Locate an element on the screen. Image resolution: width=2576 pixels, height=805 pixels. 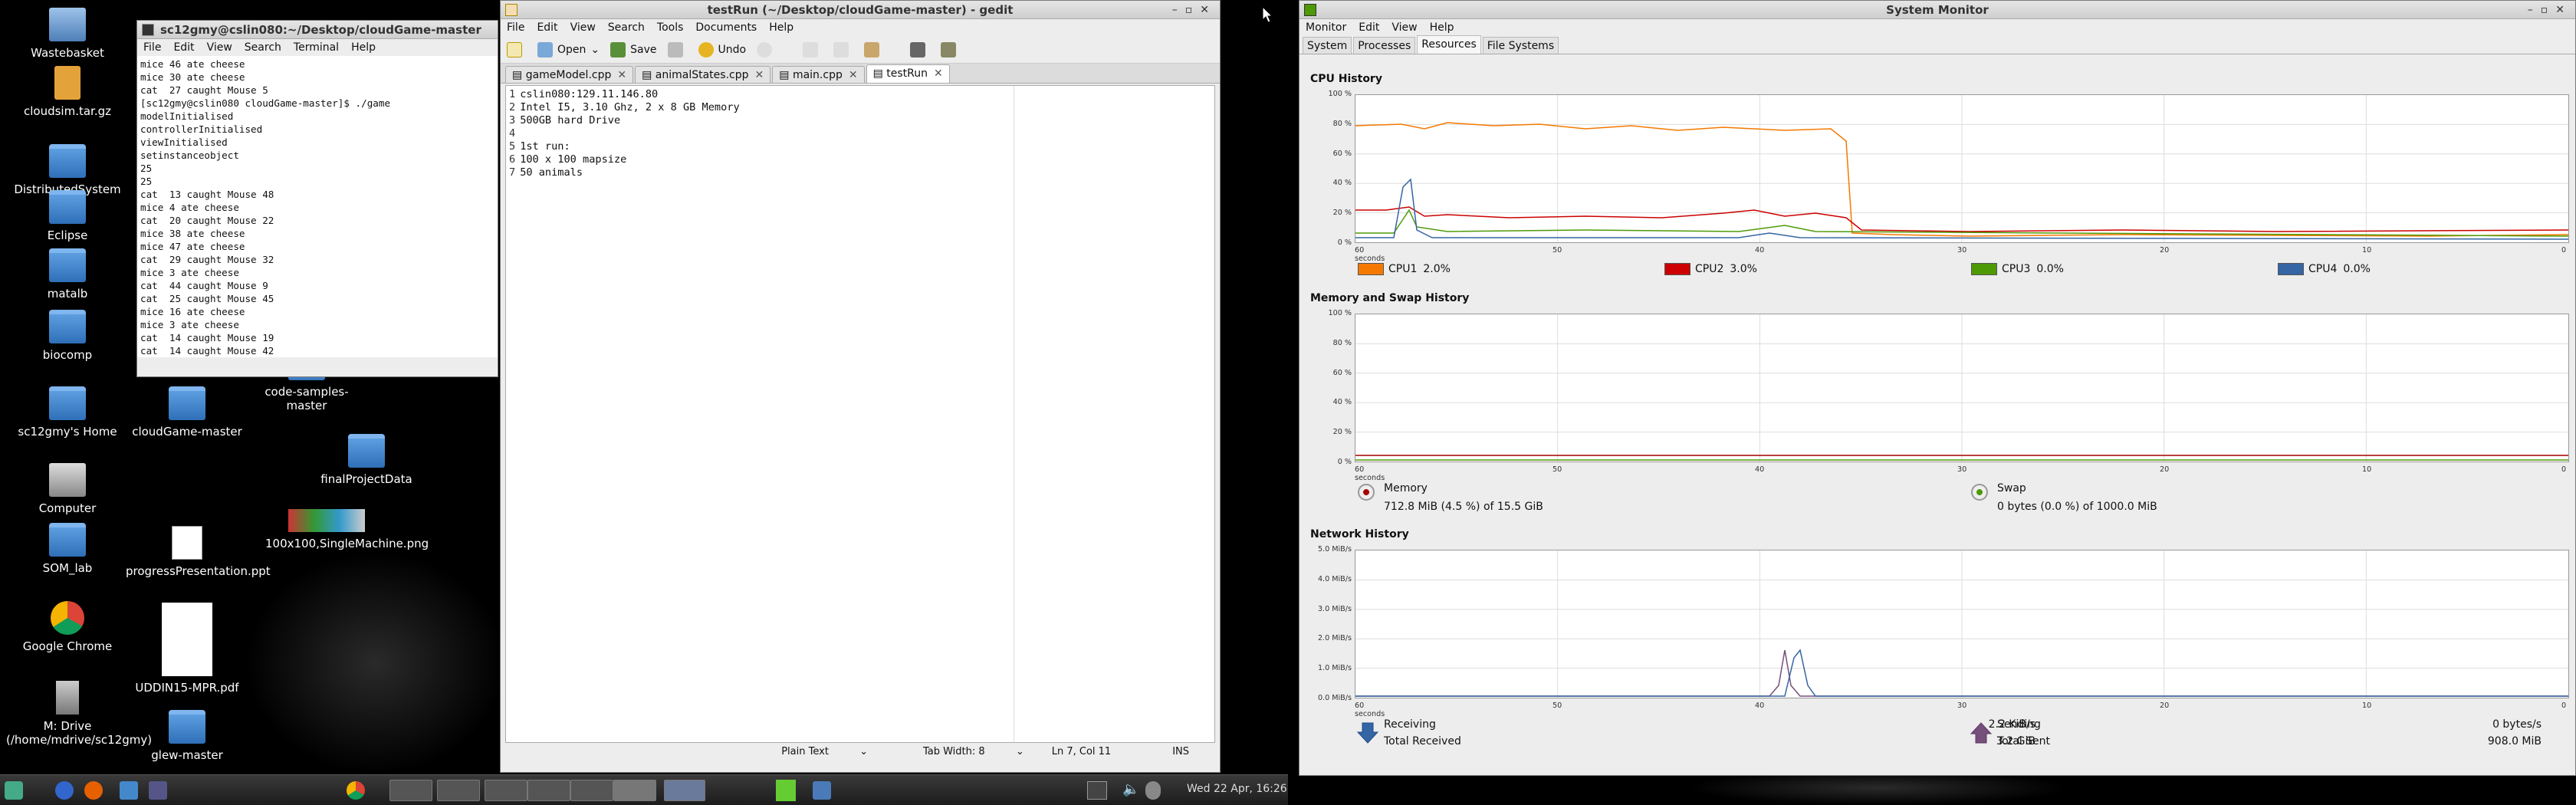
language-selector: Plain Text ⌄ is located at coordinates (811, 752).